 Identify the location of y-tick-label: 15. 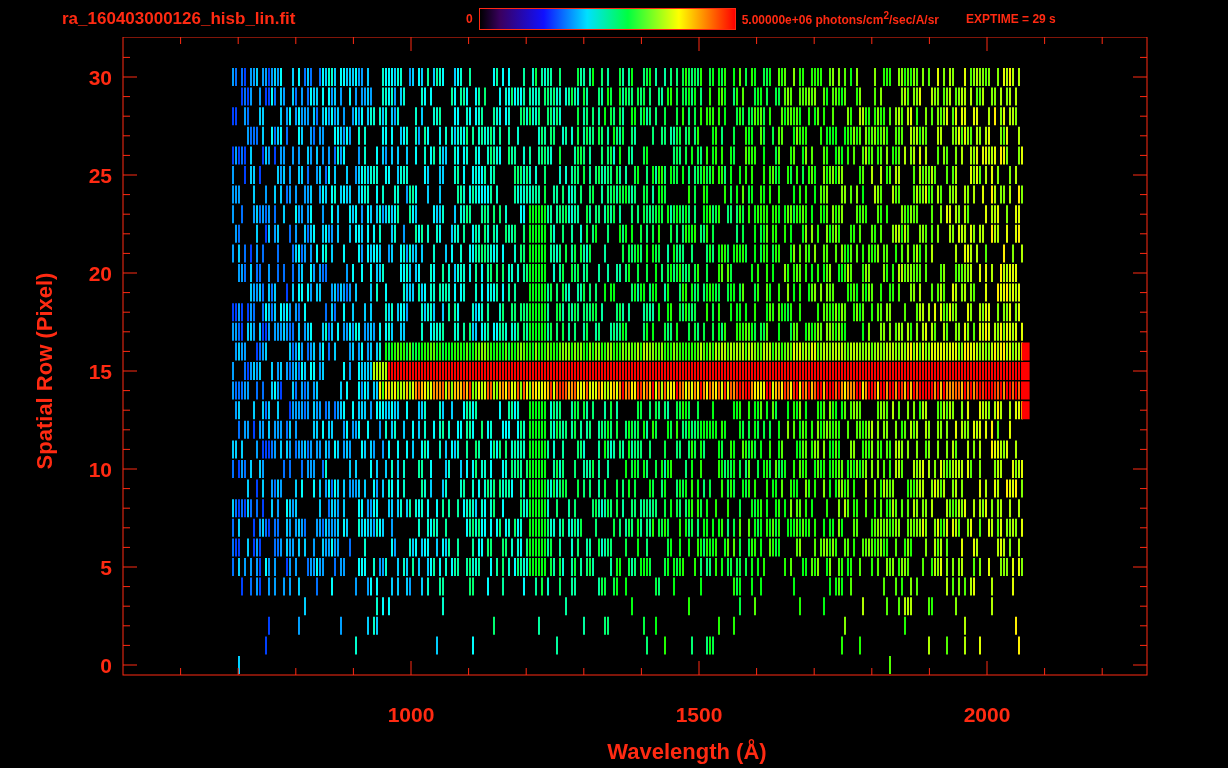
(100, 371).